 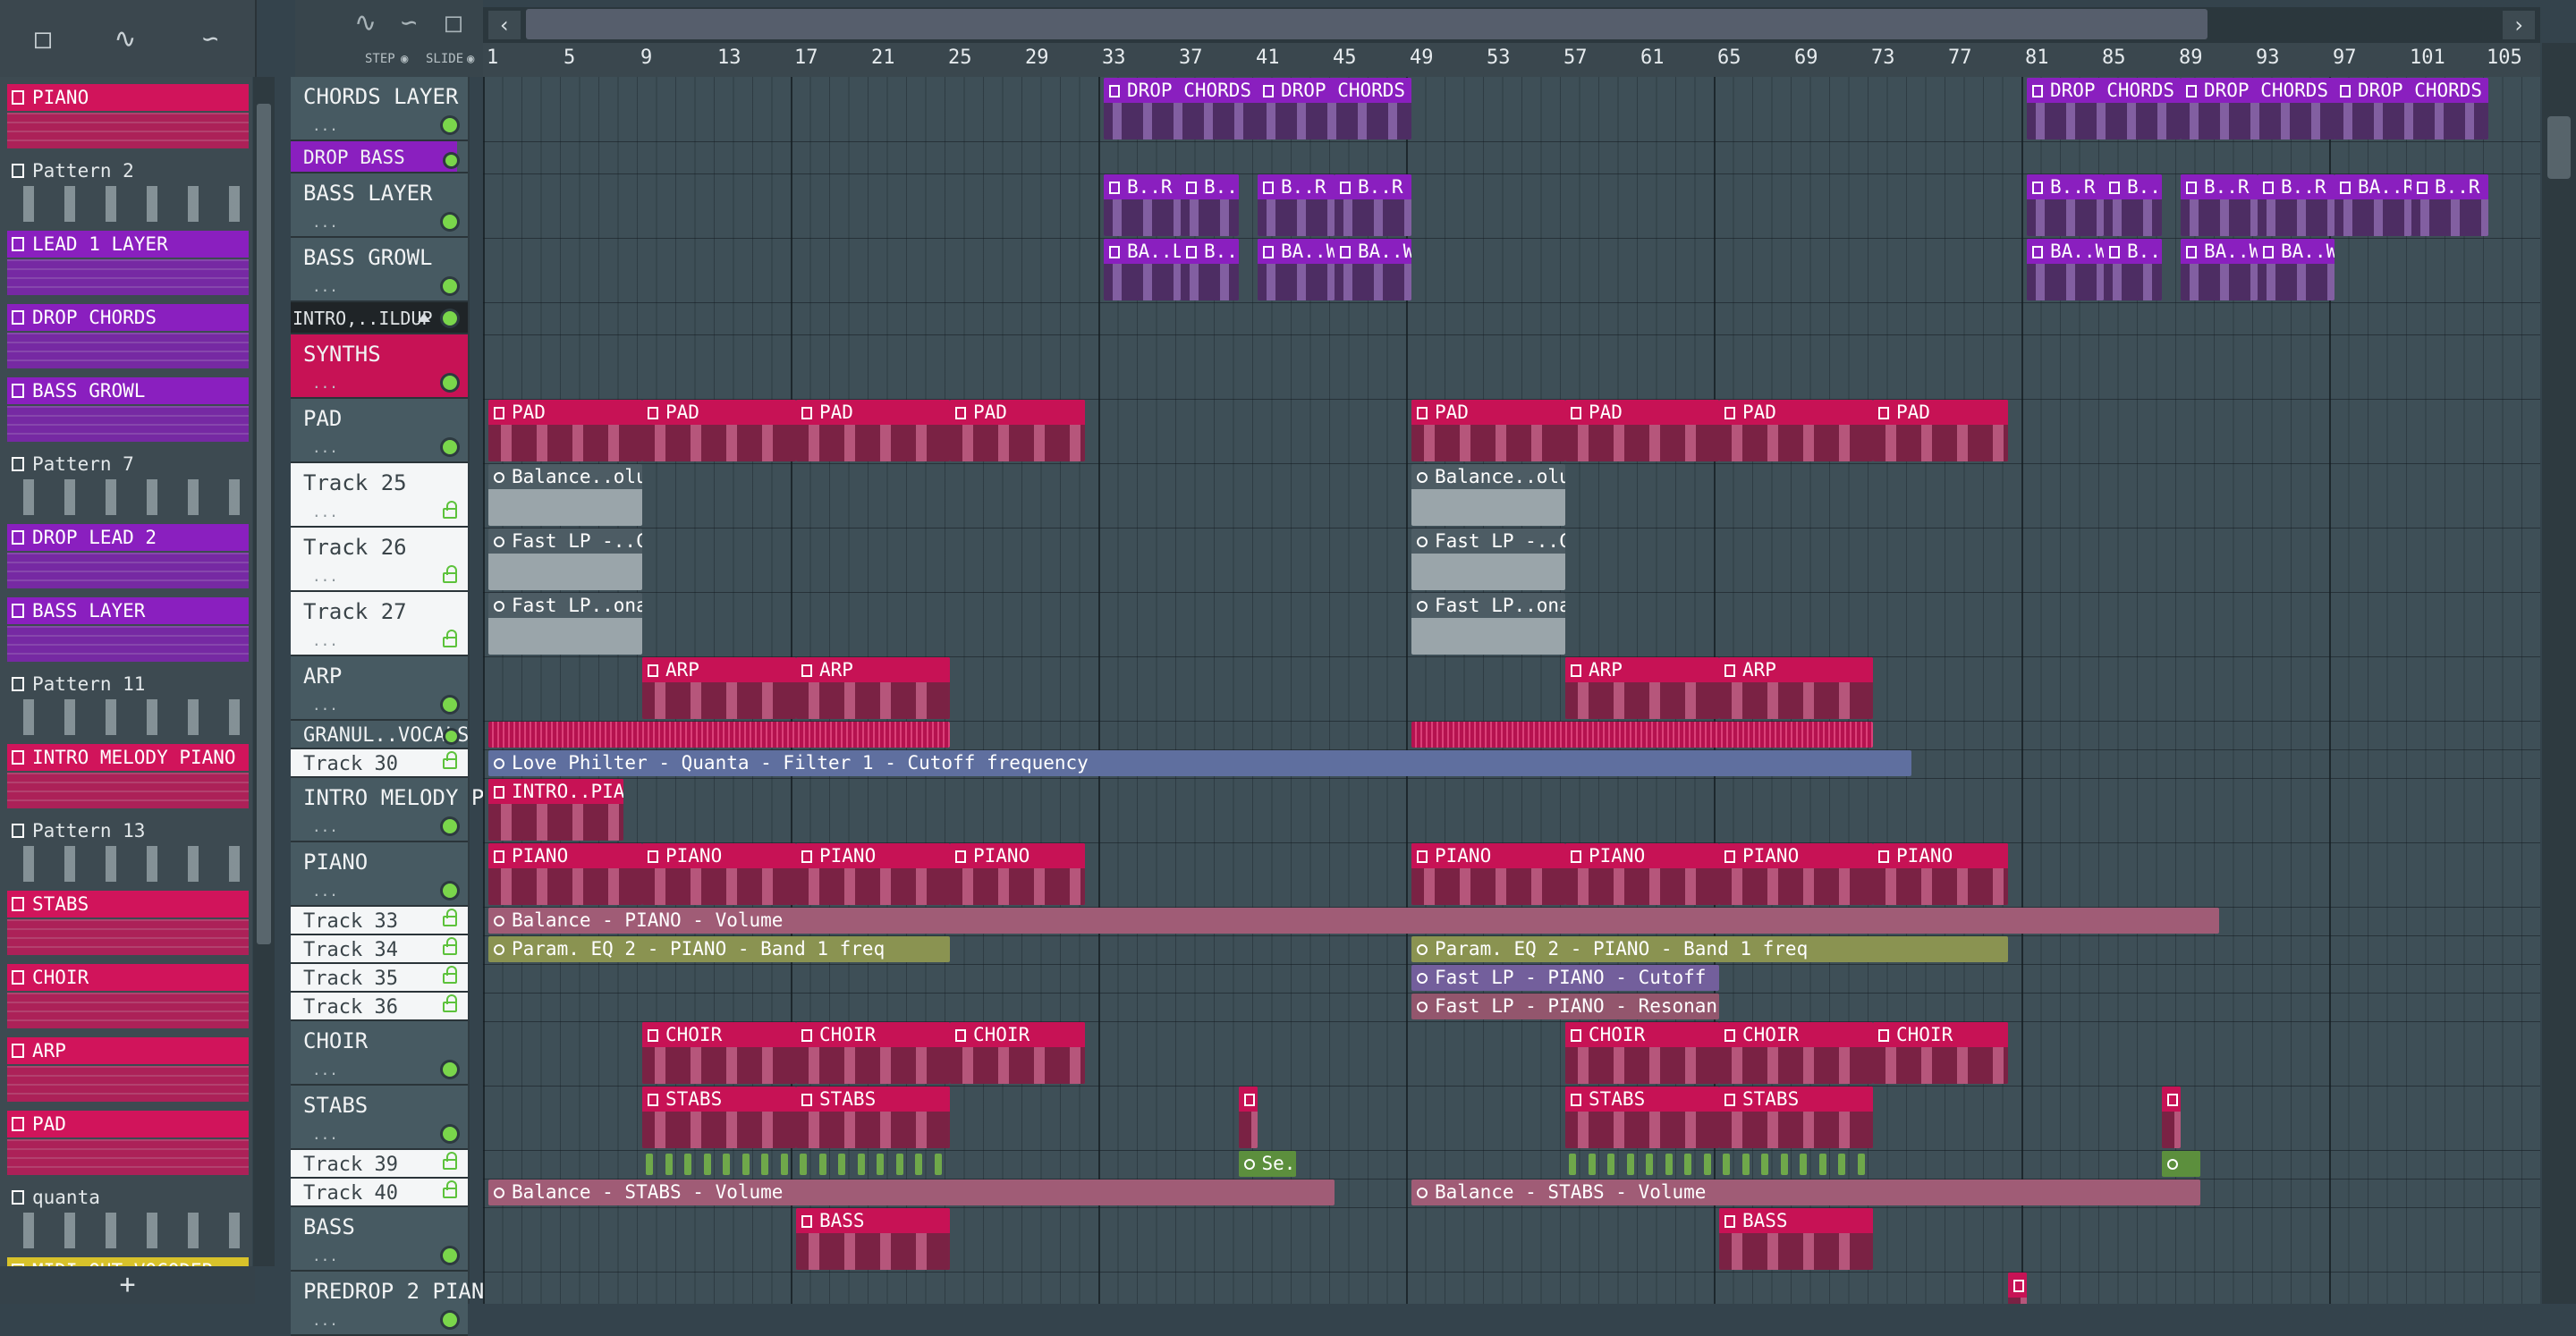 What do you see at coordinates (128, 849) in the screenshot?
I see `picker-item: Pattern 13` at bounding box center [128, 849].